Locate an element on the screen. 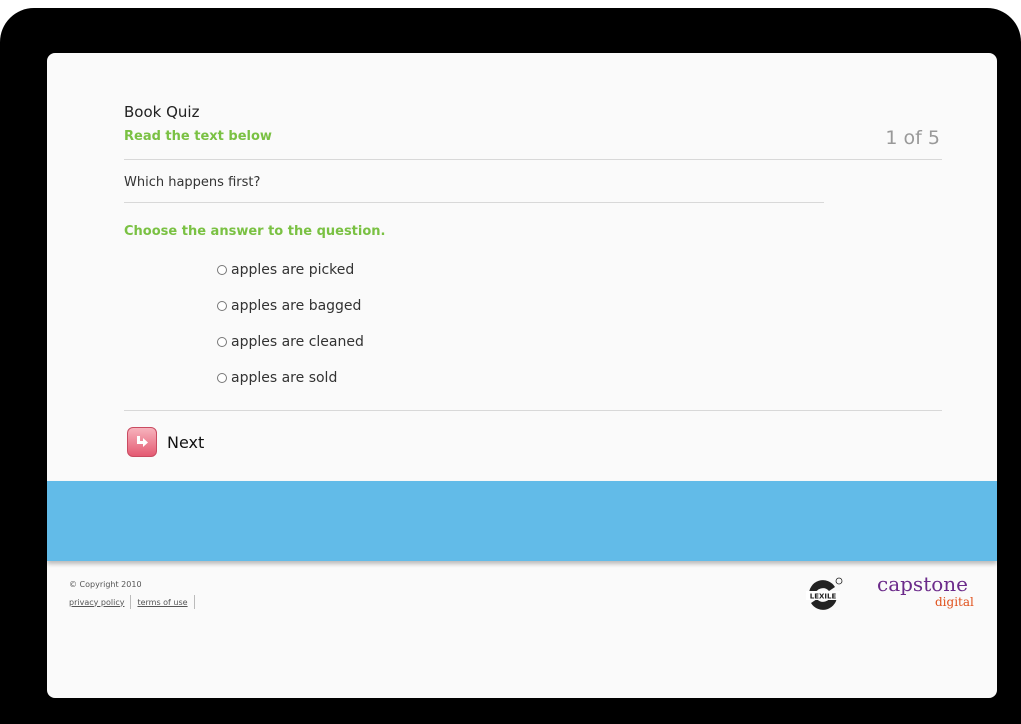 This screenshot has height=724, width=1021. next-button: Next is located at coordinates (165, 442).